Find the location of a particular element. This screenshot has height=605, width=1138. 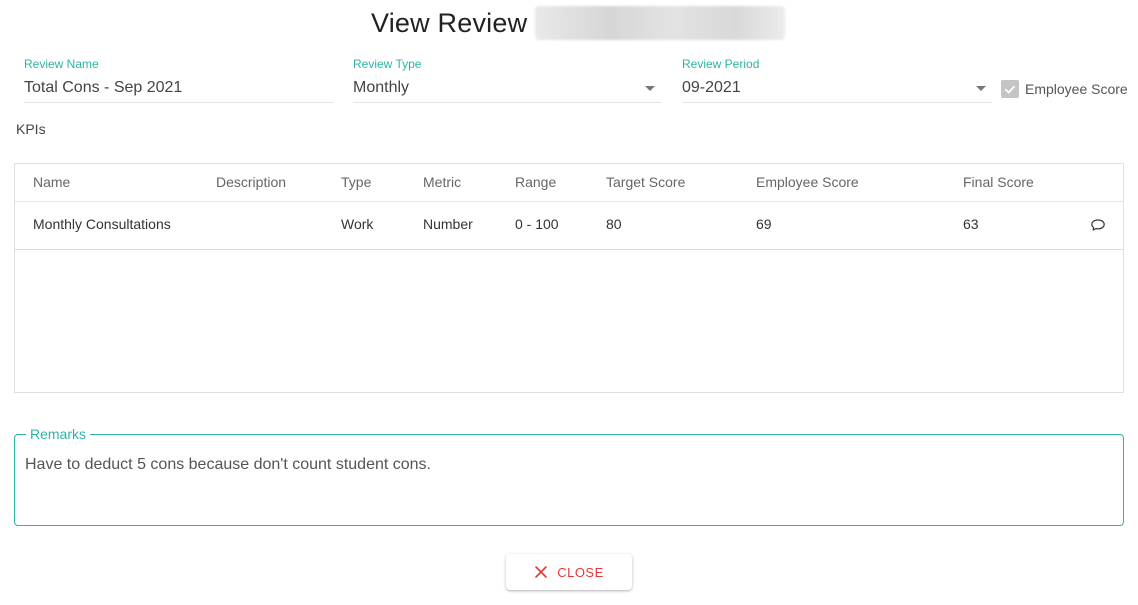

column-header-range: Range is located at coordinates (535, 182).